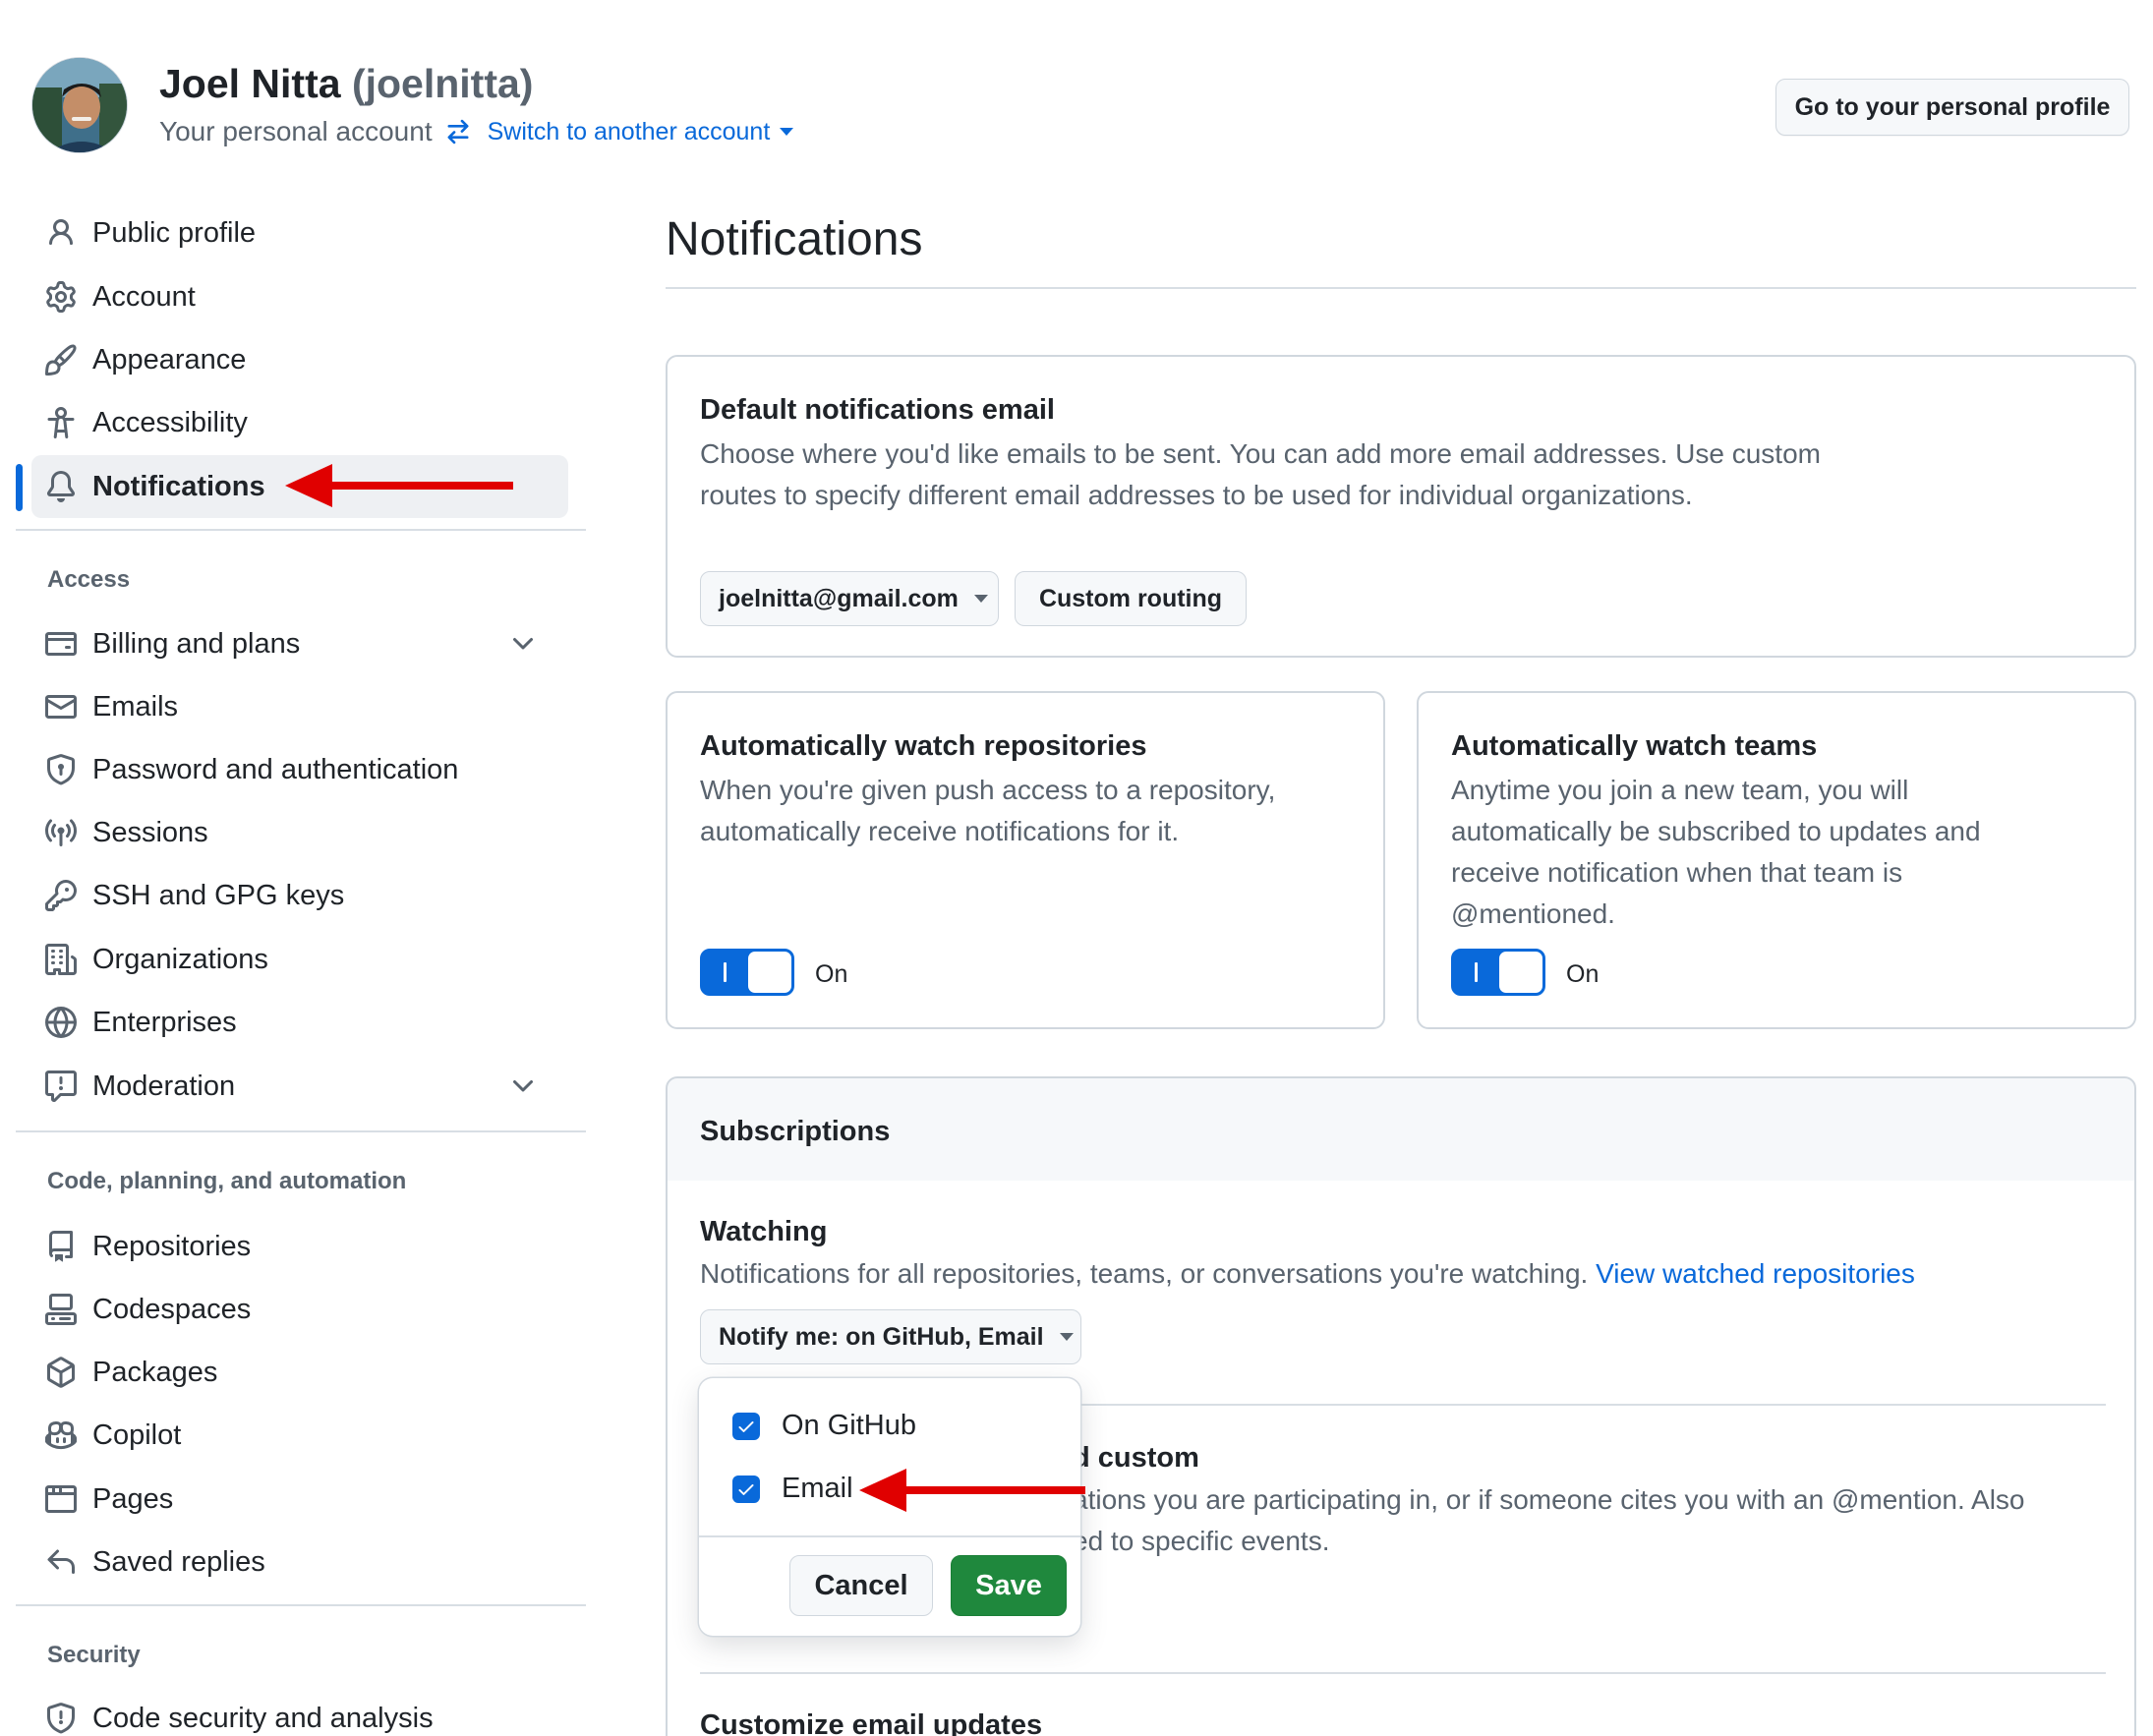  I want to click on save-button: Save, so click(1009, 1585).